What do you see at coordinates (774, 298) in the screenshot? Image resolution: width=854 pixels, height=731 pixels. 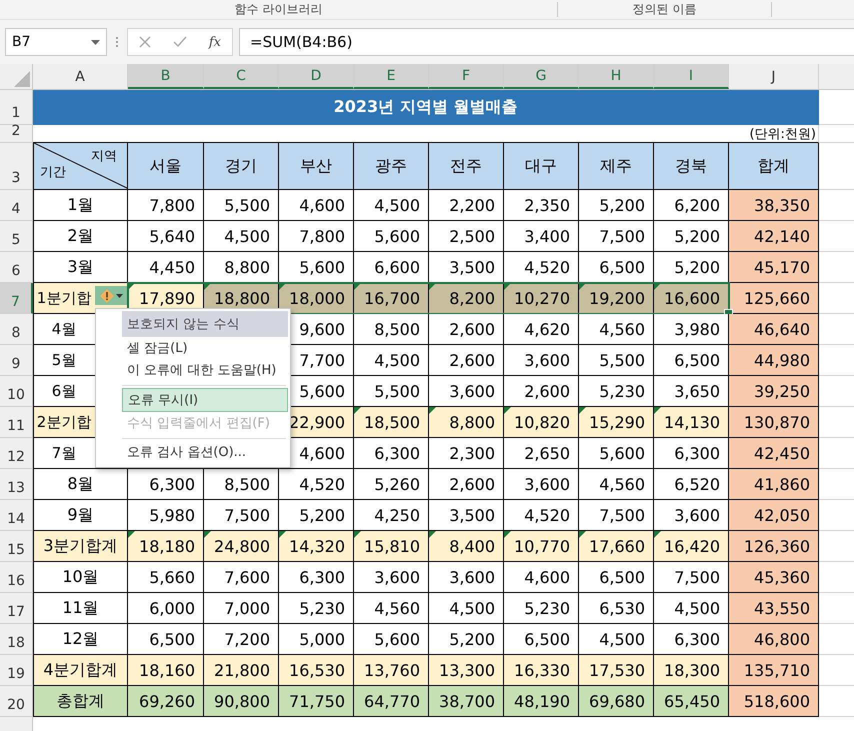 I see `total-cell: 125,660` at bounding box center [774, 298].